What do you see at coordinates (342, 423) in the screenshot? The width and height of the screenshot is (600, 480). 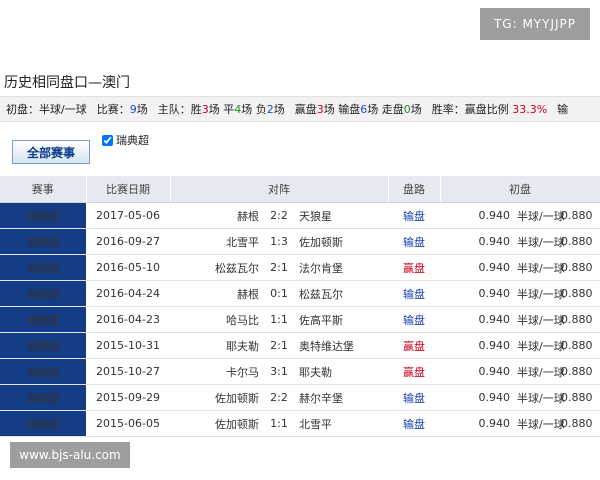 I see `away-team-cell: 北雪平` at bounding box center [342, 423].